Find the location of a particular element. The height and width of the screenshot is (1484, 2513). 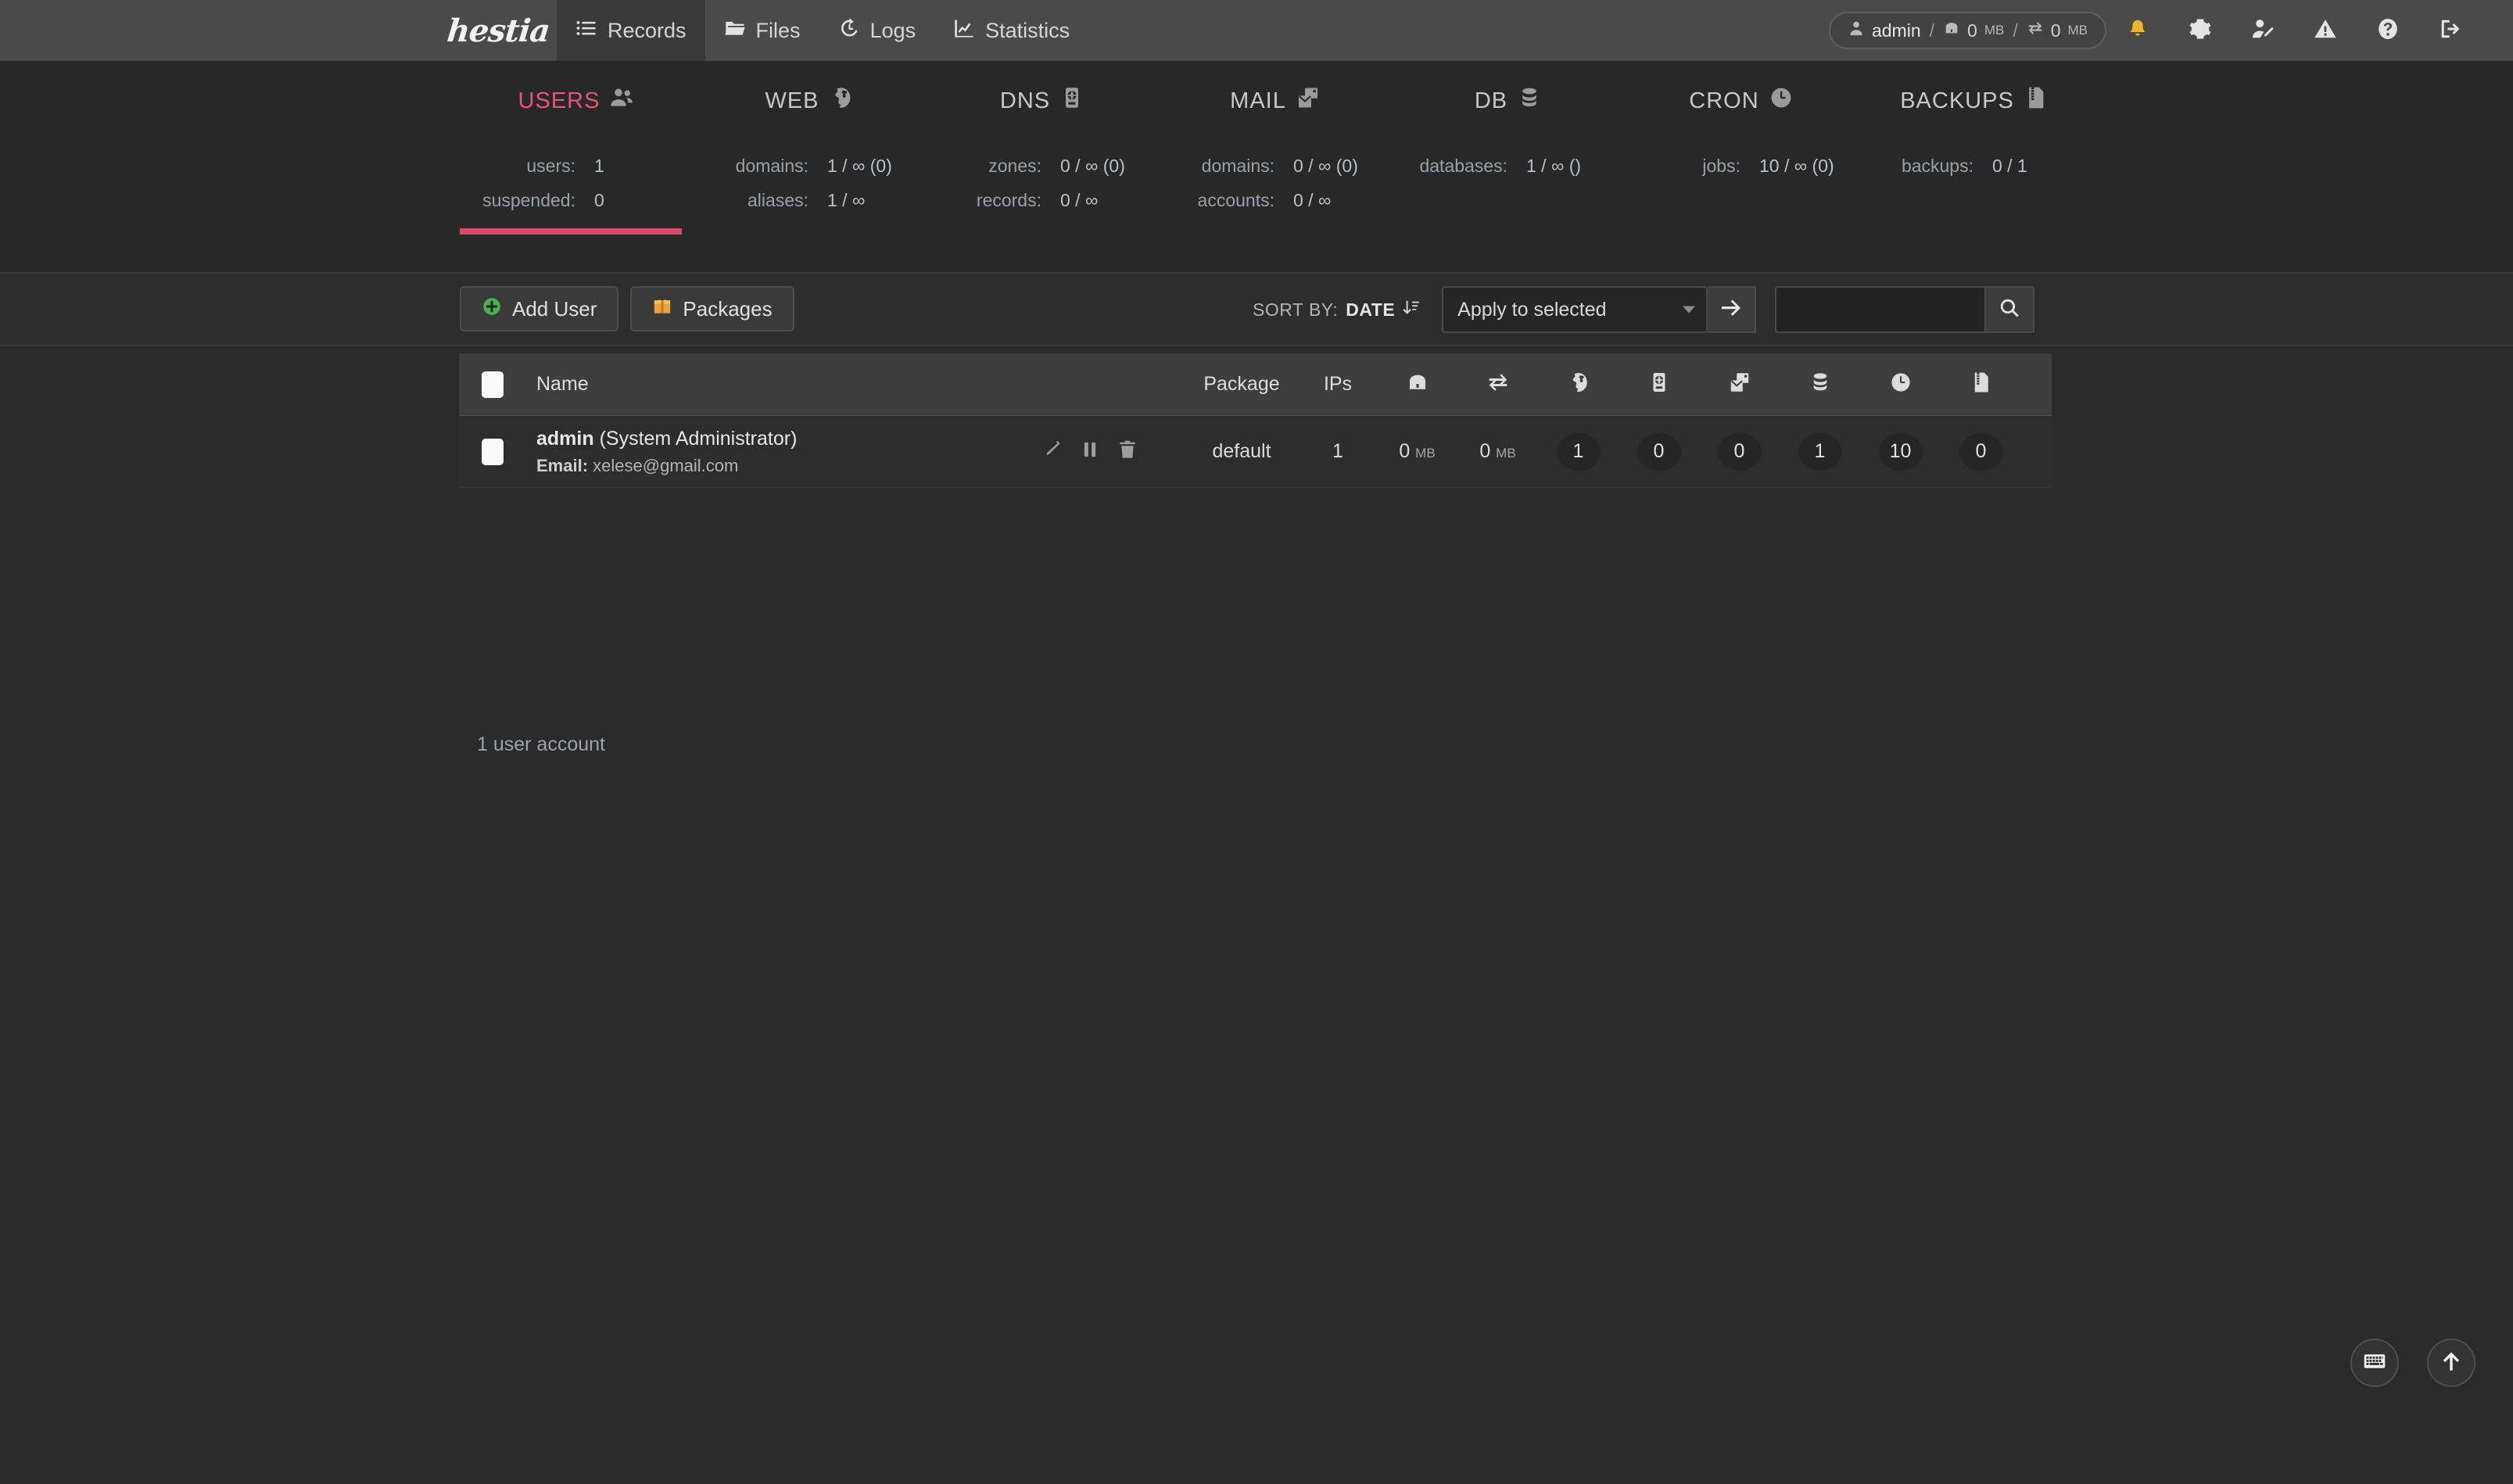

header-db-cell is located at coordinates (1820, 384).